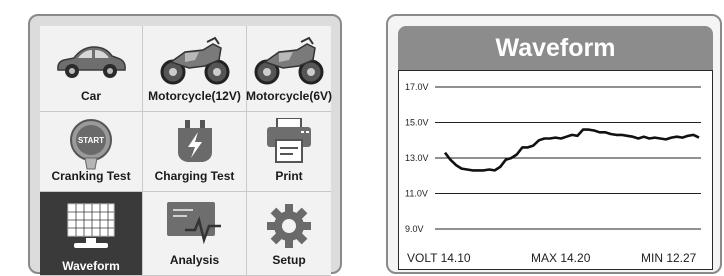 The image size is (724, 276). I want to click on menu-item-cranking-test: START Cranking Test, so click(91, 152).